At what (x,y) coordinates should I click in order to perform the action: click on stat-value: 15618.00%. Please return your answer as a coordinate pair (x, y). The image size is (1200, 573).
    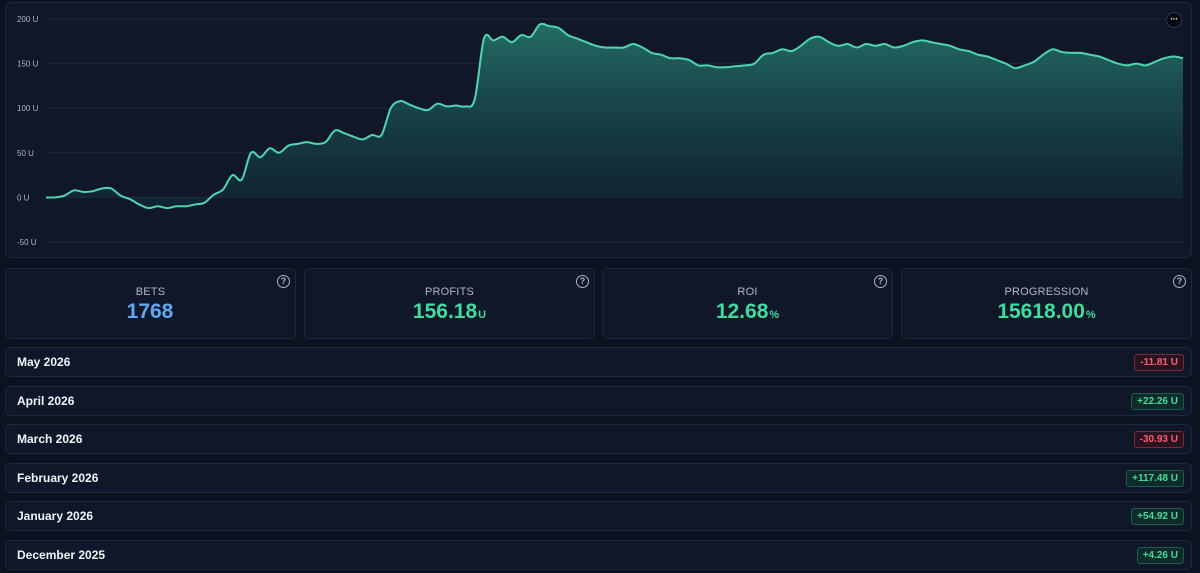
    Looking at the image, I should click on (1046, 312).